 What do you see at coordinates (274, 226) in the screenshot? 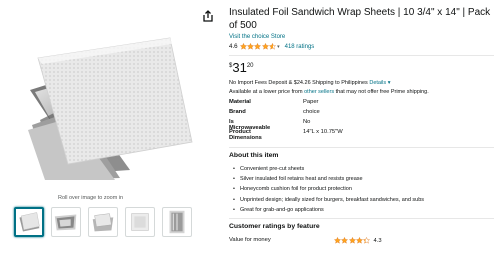
I see `customer-ratings-heading: Customer ratings by feature` at bounding box center [274, 226].